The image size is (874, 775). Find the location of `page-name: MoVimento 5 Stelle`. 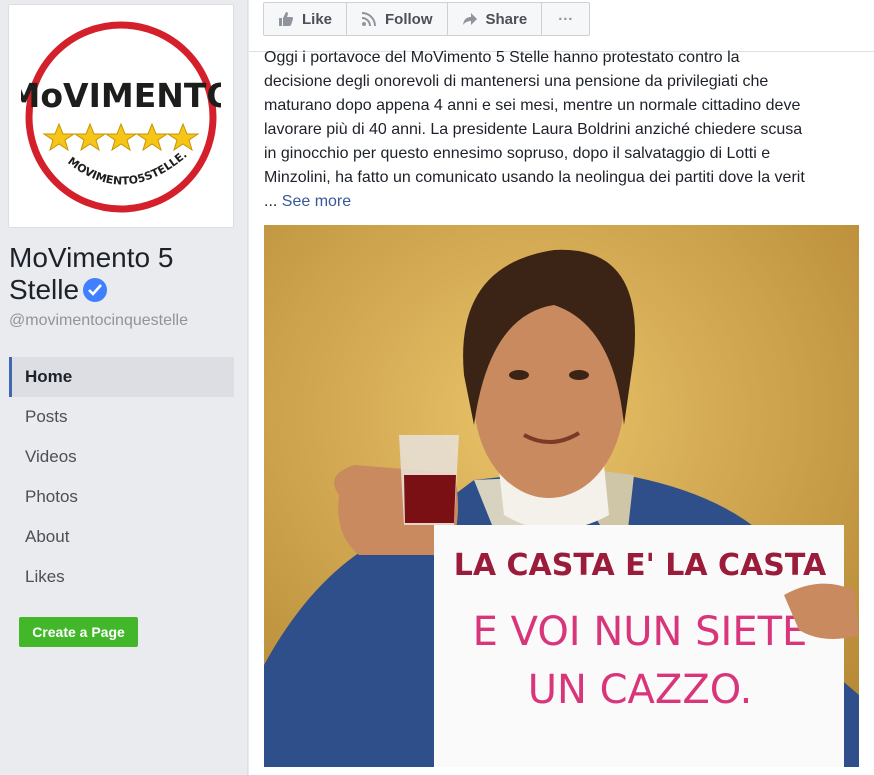

page-name: MoVimento 5 Stelle is located at coordinates (124, 274).